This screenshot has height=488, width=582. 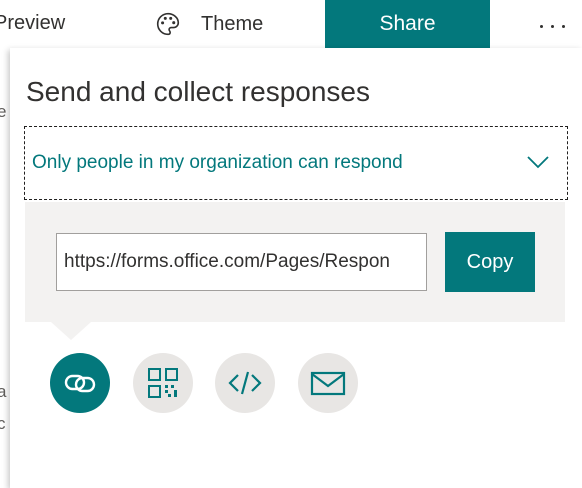 I want to click on background-text-fragment: l, so click(x=0, y=456).